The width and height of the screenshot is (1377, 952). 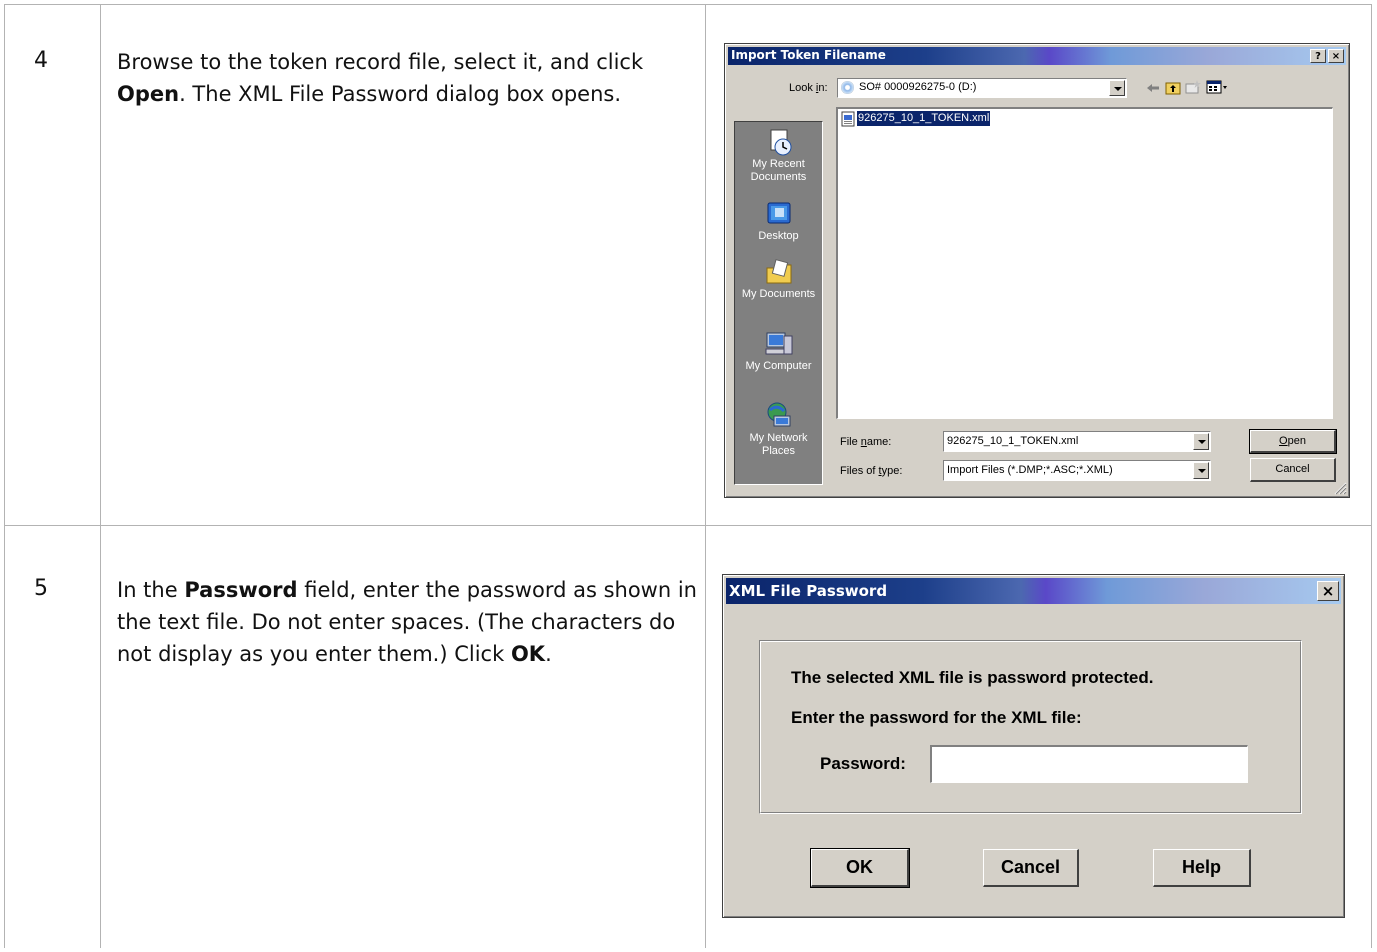 I want to click on network-places-icon, so click(x=779, y=416).